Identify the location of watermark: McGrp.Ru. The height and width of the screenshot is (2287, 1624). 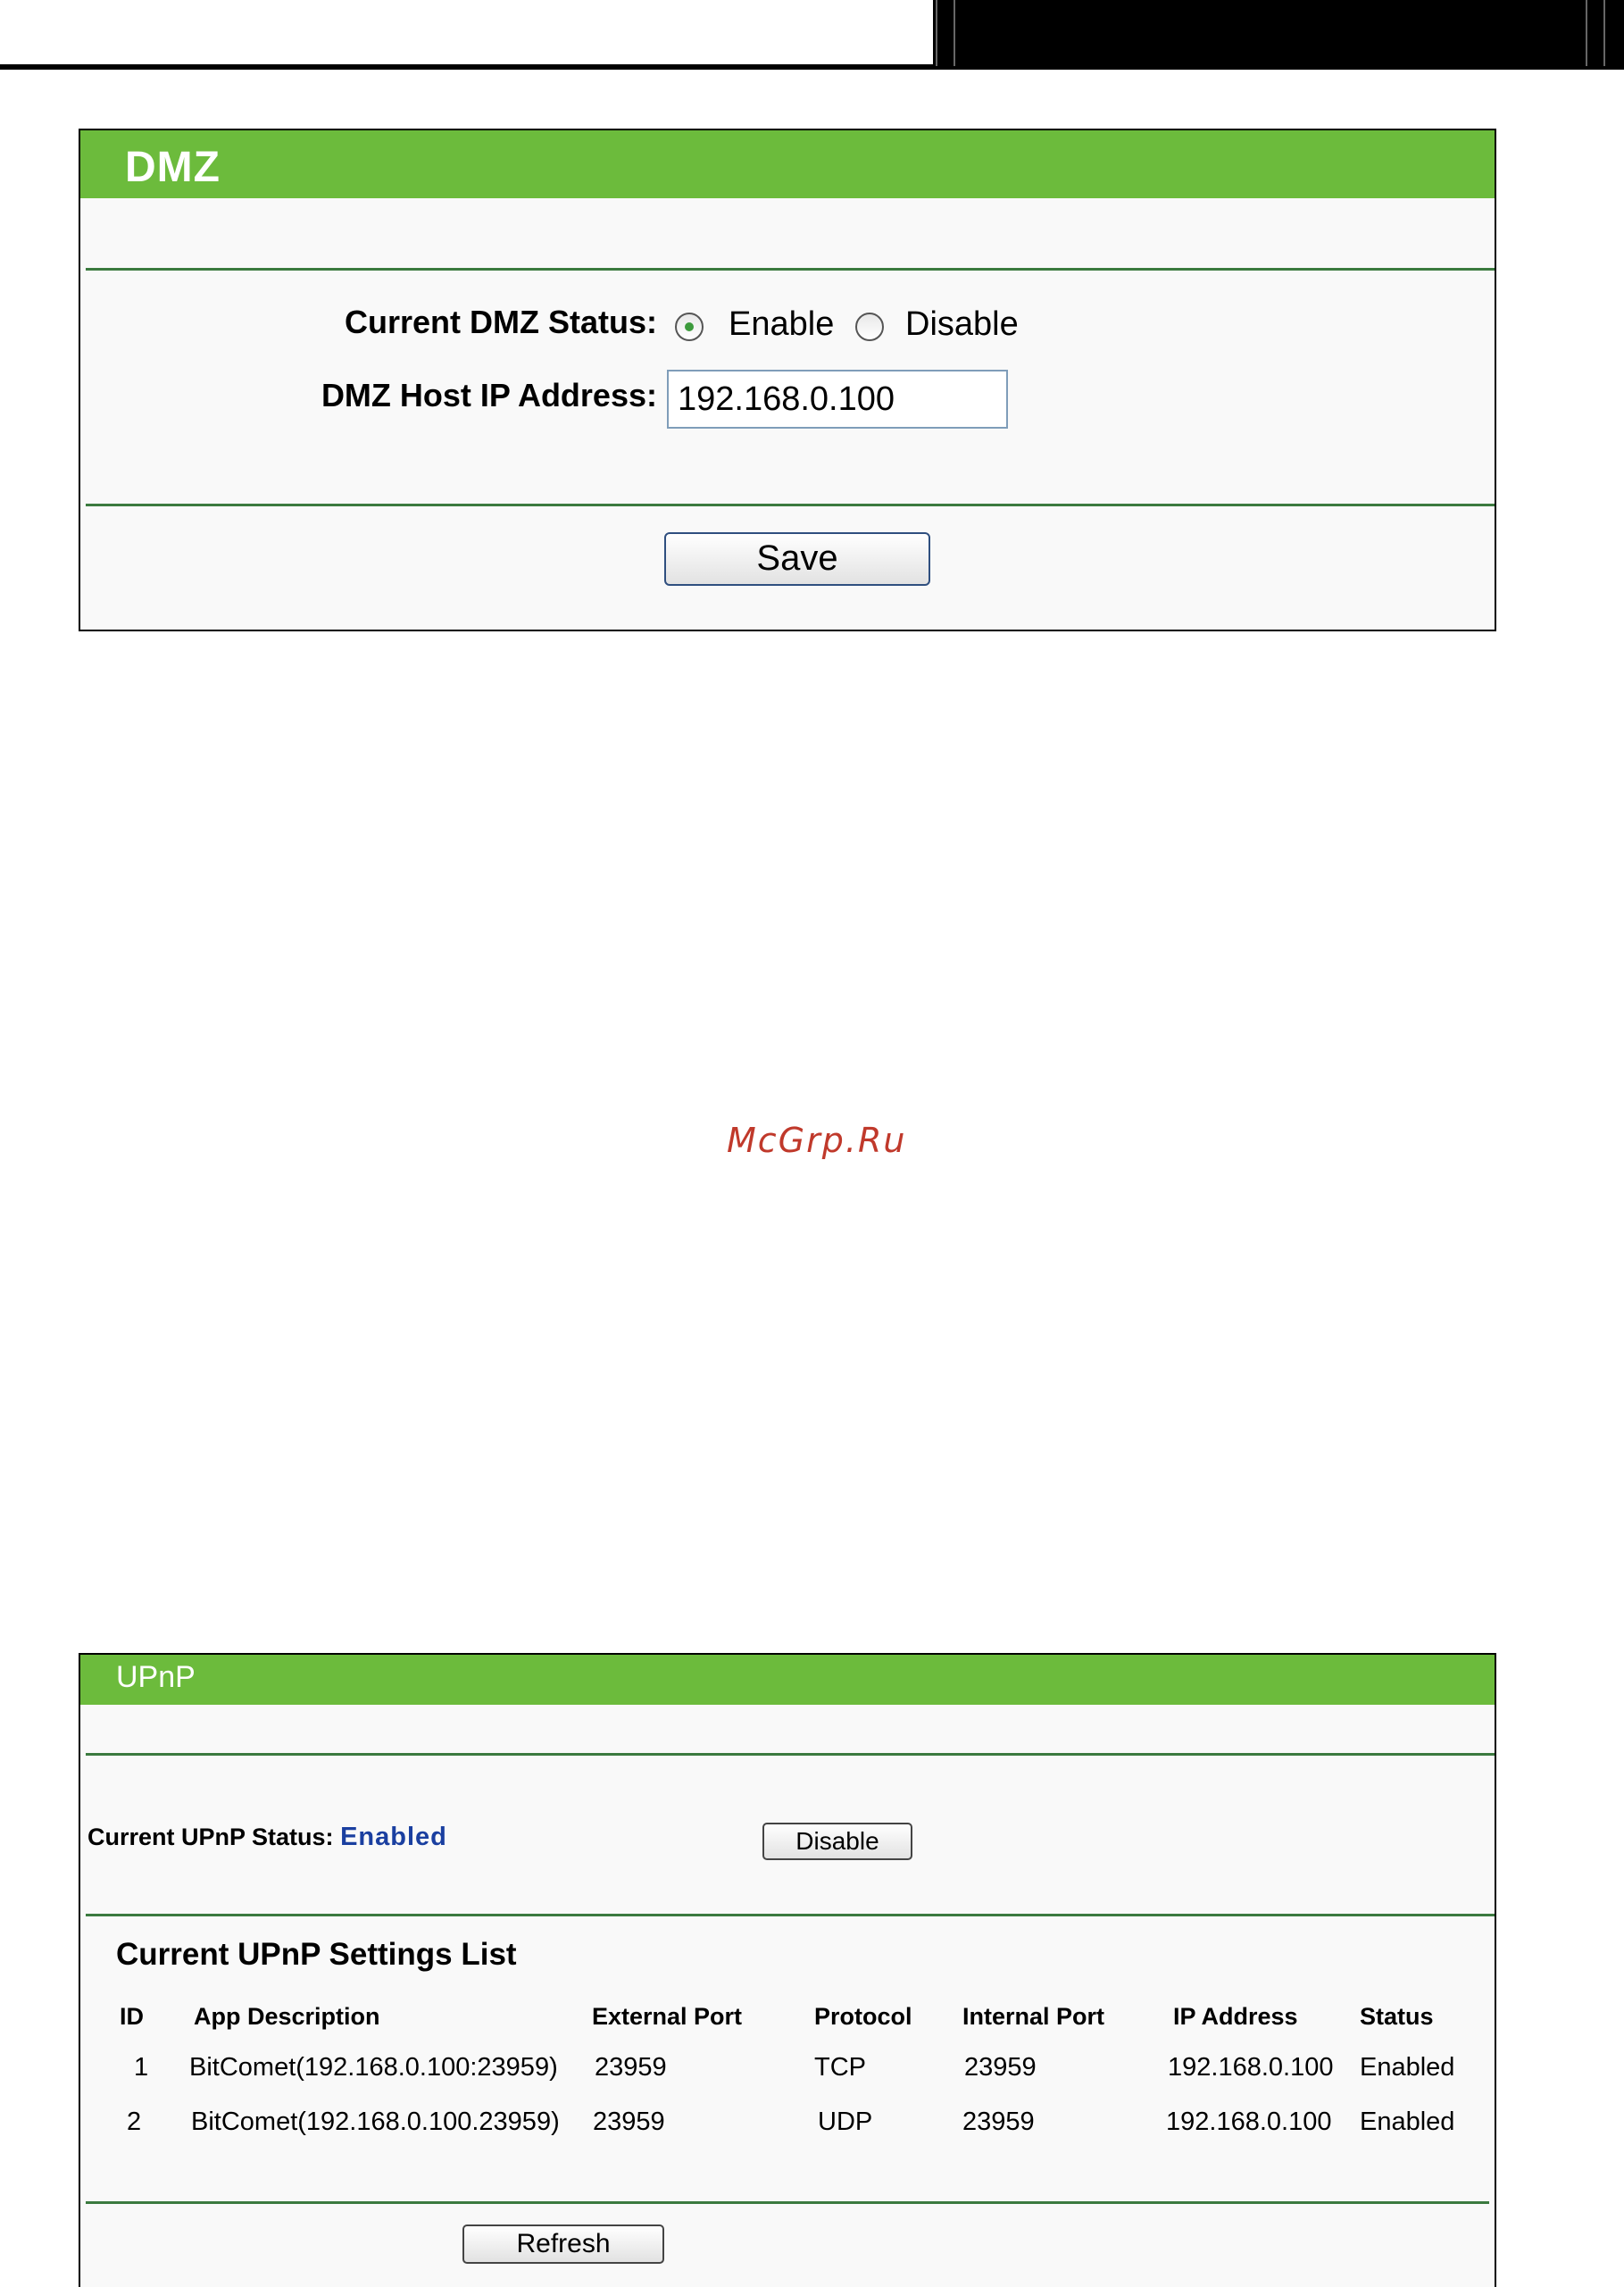
(817, 1140).